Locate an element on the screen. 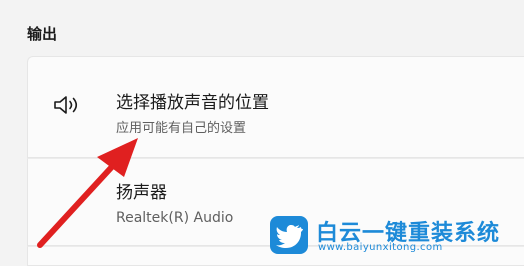 Image resolution: width=524 pixels, height=266 pixels. device-name: 扬声器 is located at coordinates (141, 193).